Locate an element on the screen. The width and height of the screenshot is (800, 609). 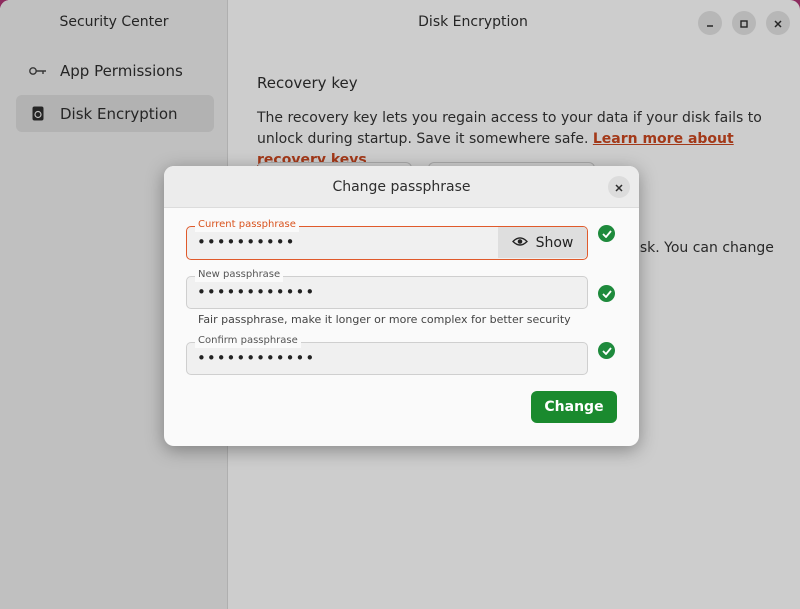
change-button: Change is located at coordinates (574, 407).